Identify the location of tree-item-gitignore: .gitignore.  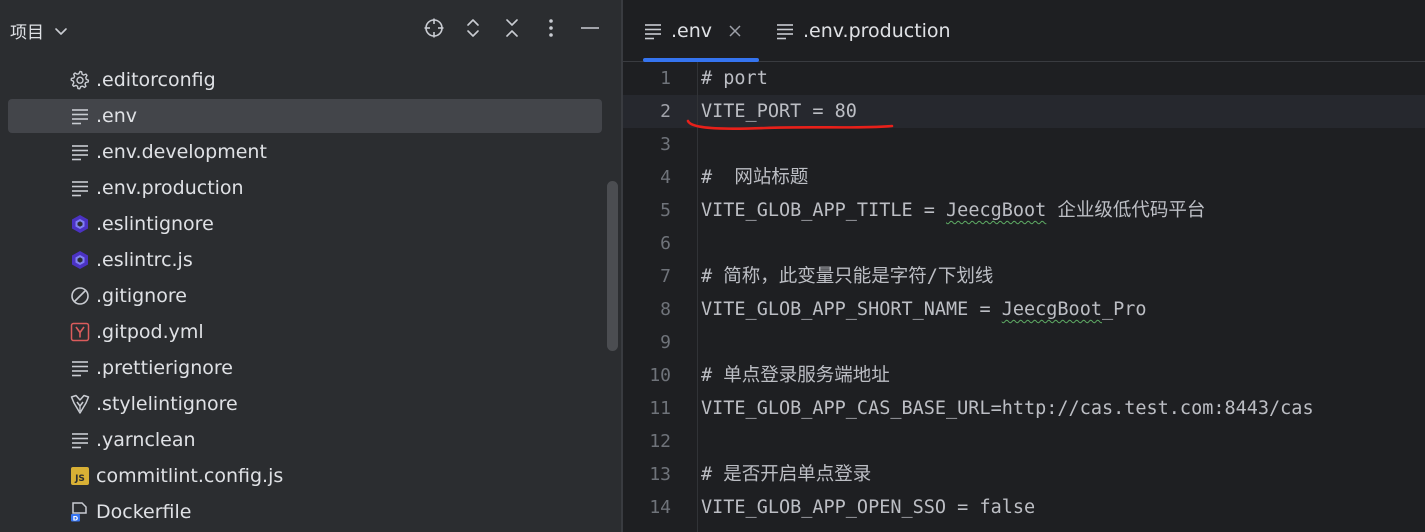
(310, 296).